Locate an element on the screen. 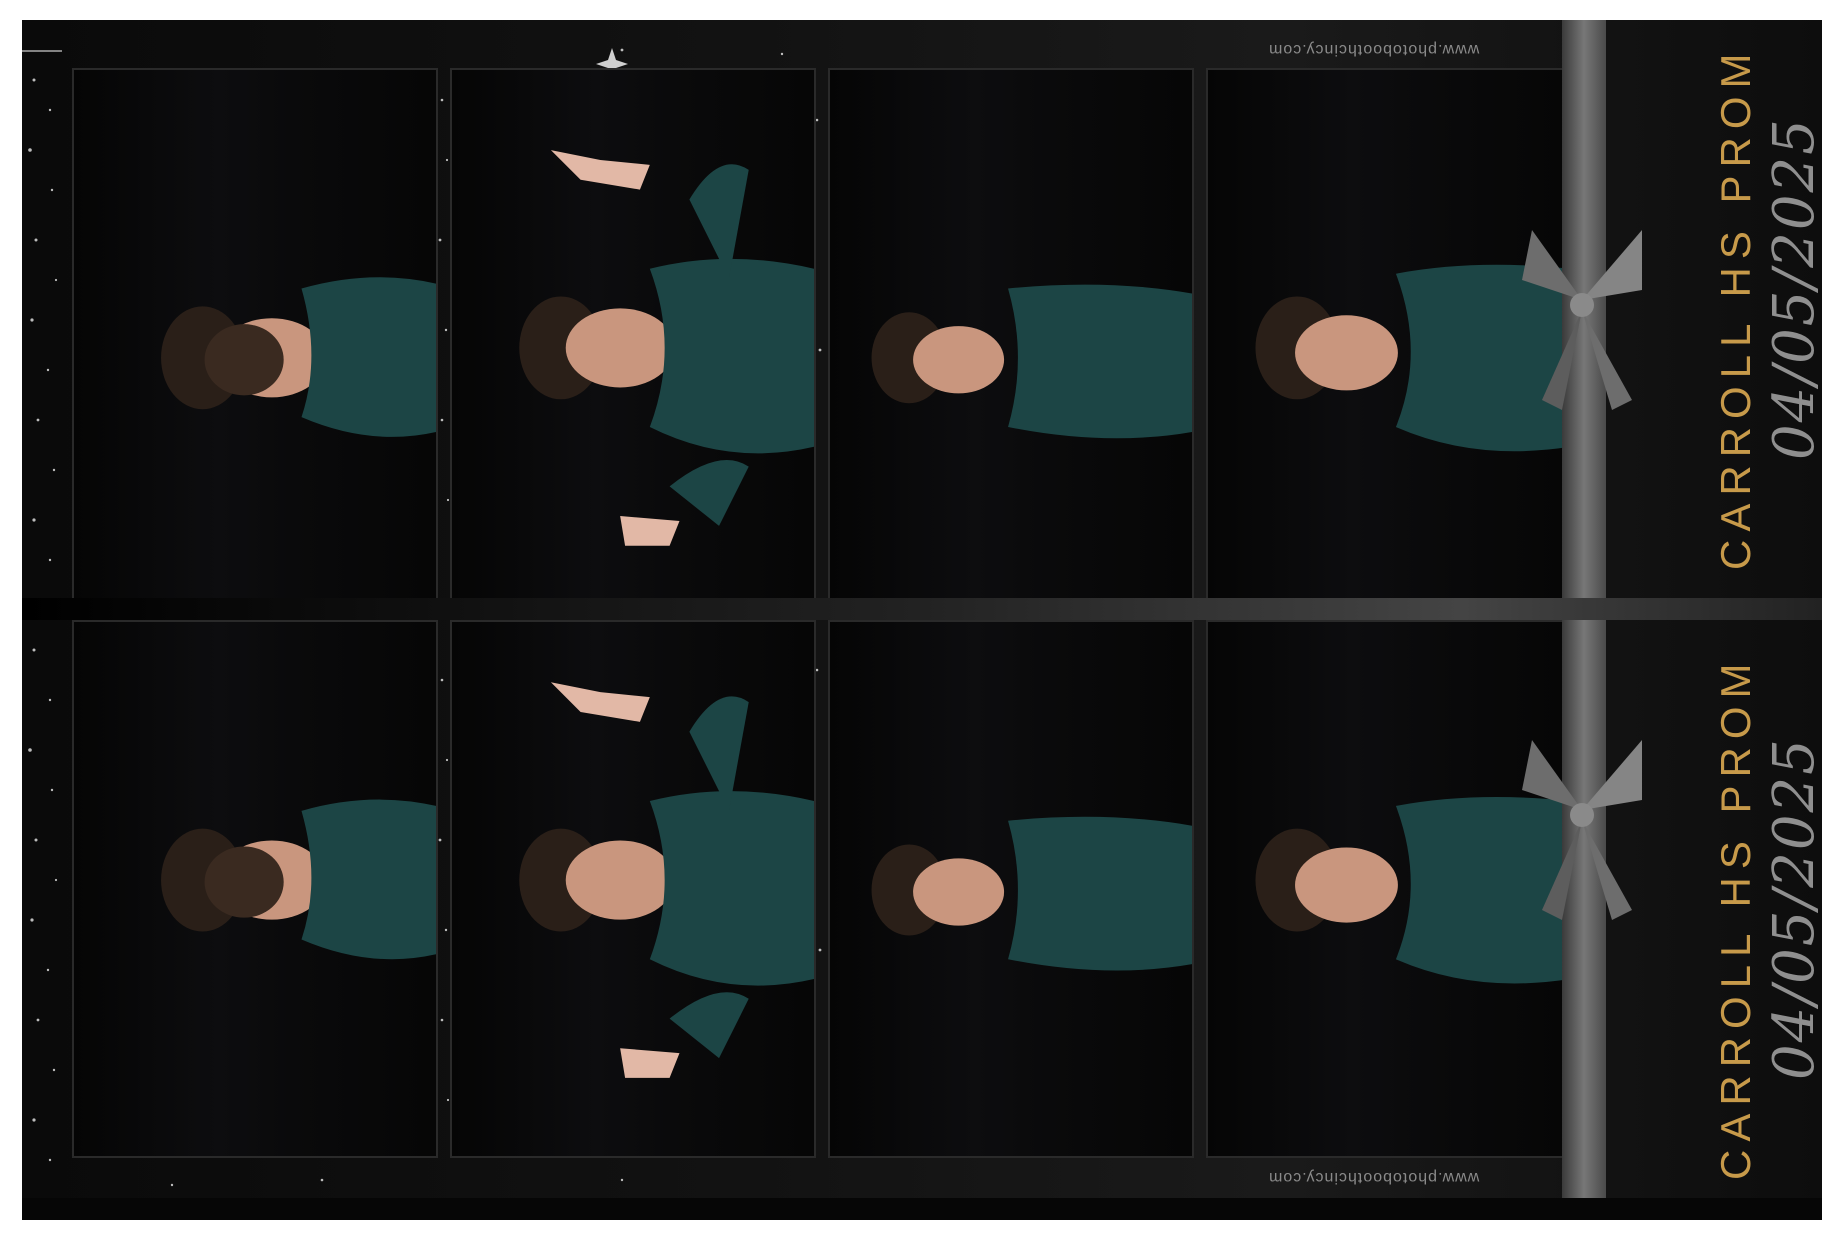  event-title-bottom: CARROLL HS PROM is located at coordinates (1735, 917).